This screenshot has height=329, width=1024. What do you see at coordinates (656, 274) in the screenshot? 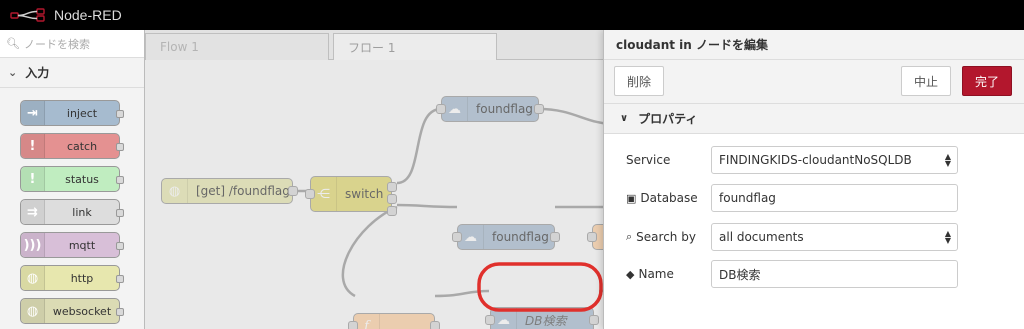
I see `name-label-text: Name` at bounding box center [656, 274].